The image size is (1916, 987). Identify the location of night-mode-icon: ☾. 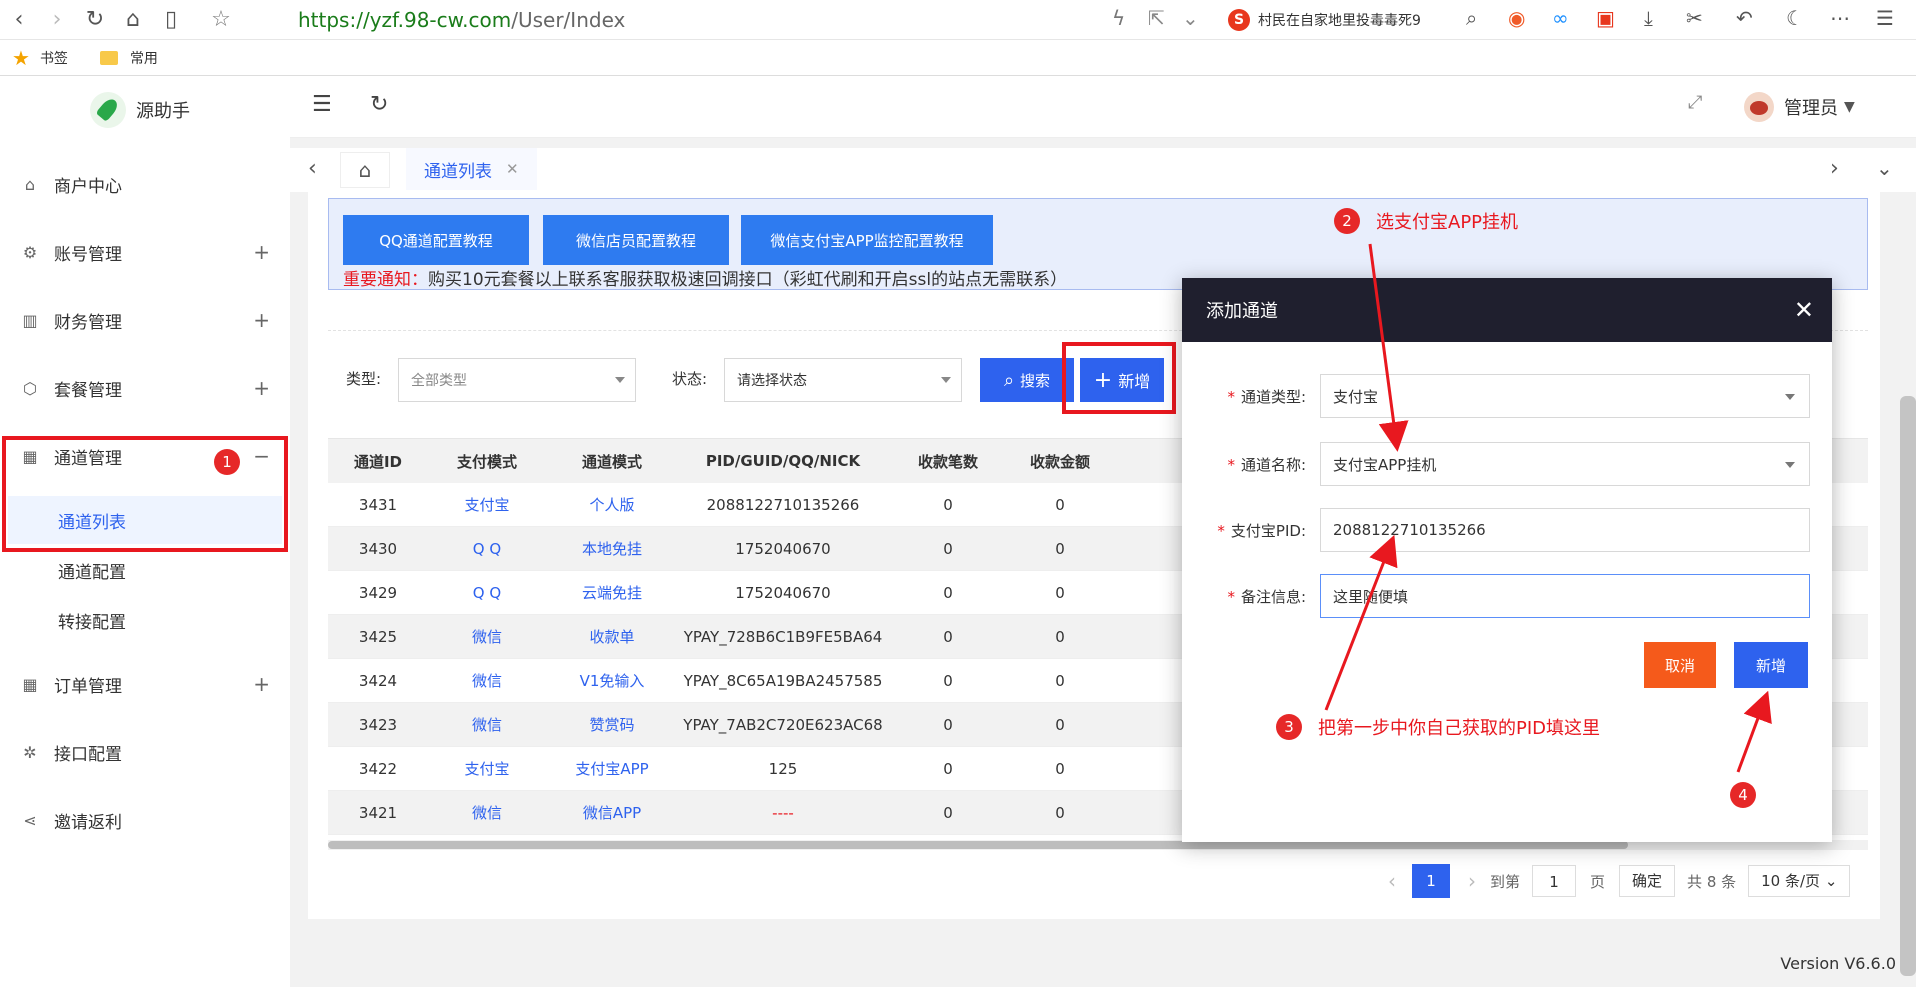
(1795, 18).